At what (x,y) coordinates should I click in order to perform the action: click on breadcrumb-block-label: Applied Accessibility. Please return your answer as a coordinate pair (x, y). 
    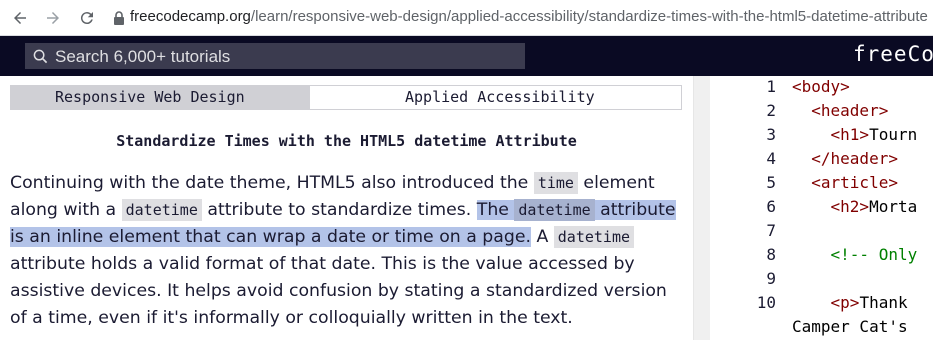
    Looking at the image, I should click on (500, 97).